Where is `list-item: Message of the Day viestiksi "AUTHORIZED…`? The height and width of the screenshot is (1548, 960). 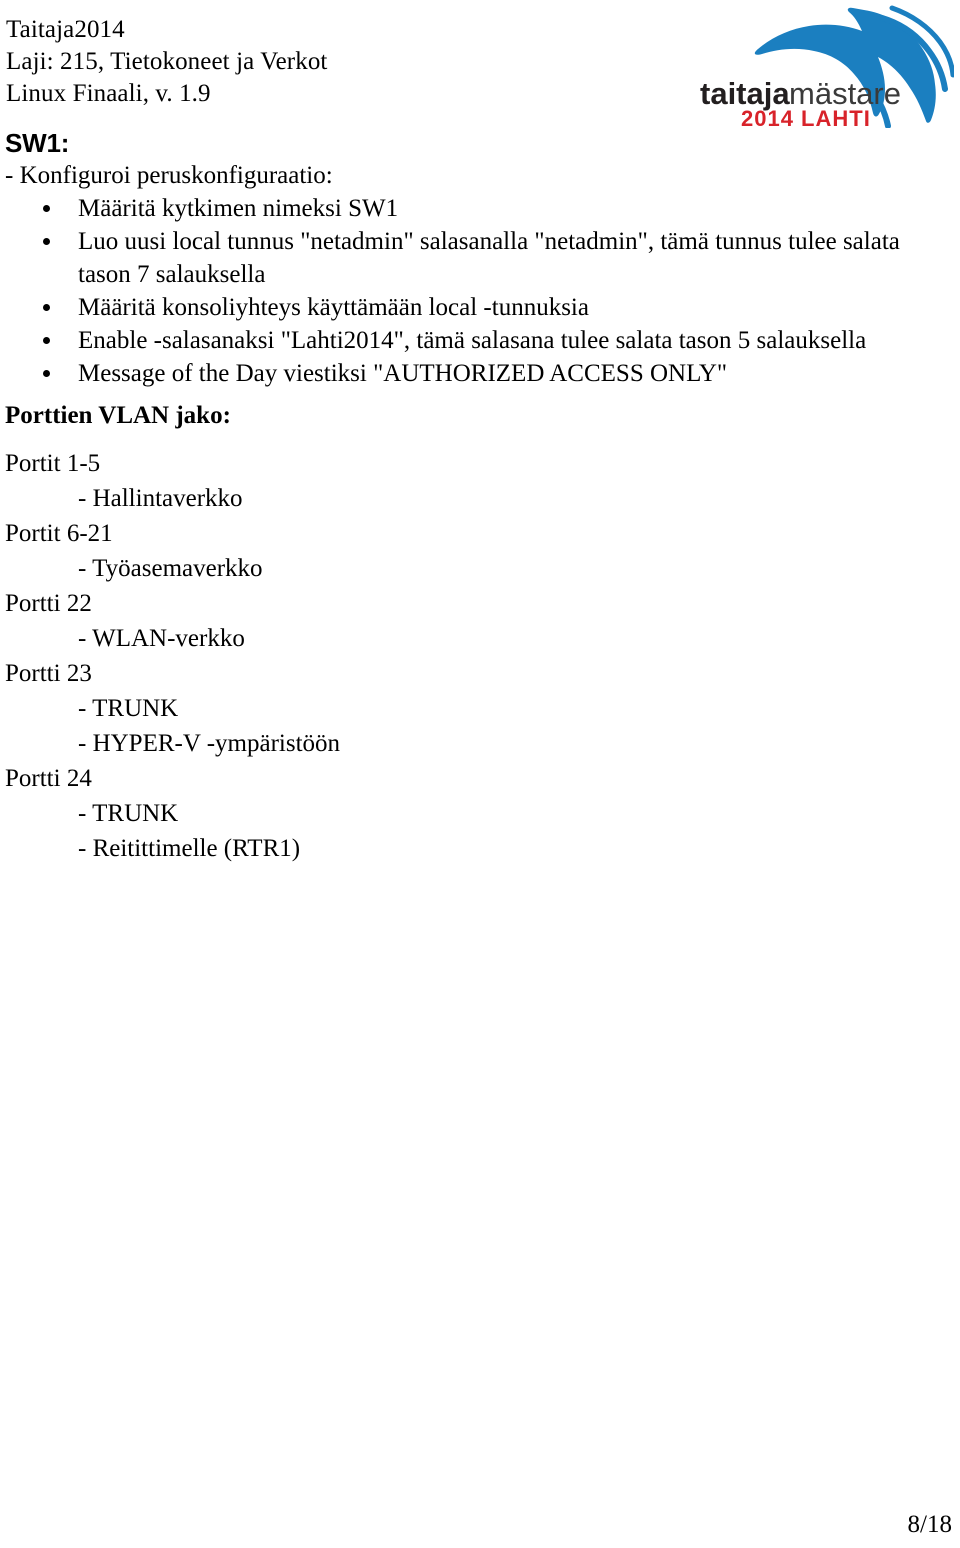
list-item: Message of the Day viestiksi "AUTHORIZED… is located at coordinates (465, 373).